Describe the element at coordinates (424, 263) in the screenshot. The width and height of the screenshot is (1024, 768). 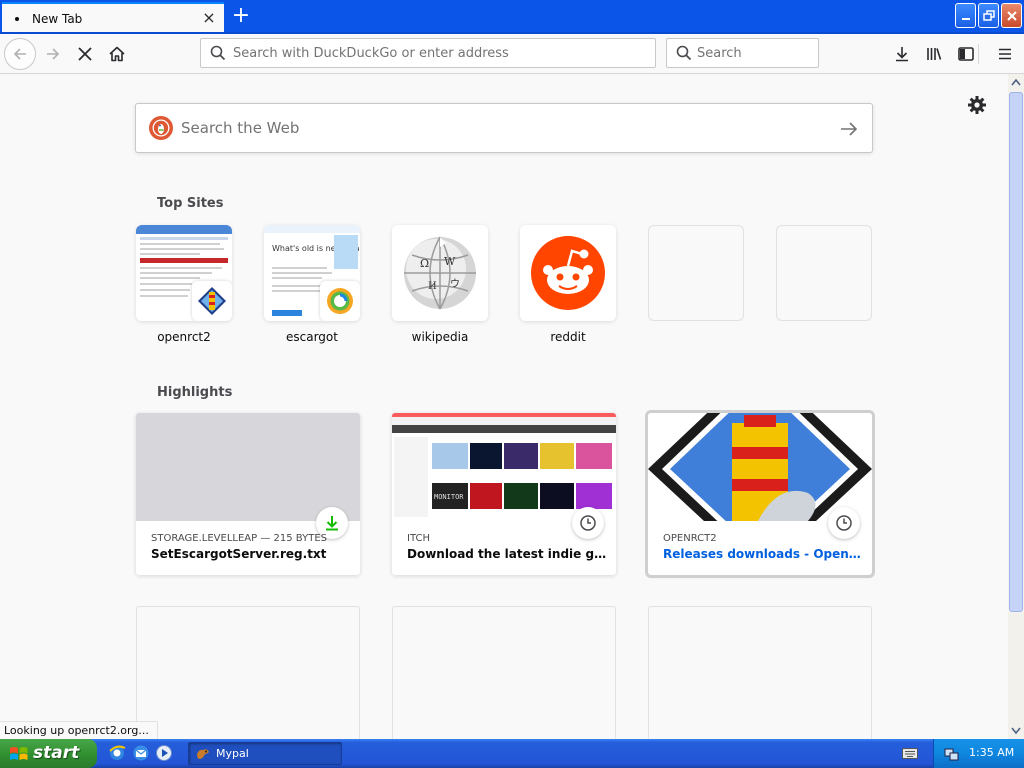
I see `svg-text: Ω` at that location.